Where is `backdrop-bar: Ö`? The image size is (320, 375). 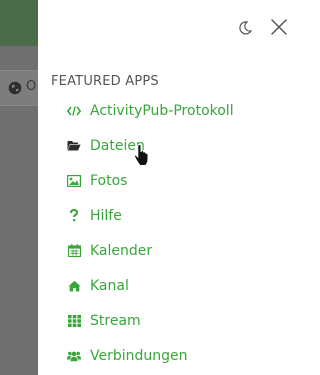 backdrop-bar: Ö is located at coordinates (19, 88).